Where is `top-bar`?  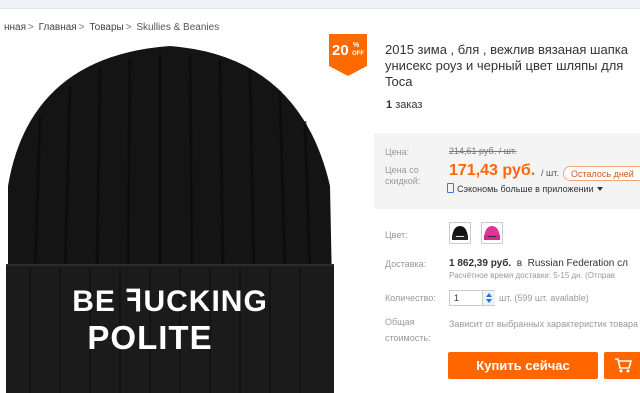 top-bar is located at coordinates (320, 4).